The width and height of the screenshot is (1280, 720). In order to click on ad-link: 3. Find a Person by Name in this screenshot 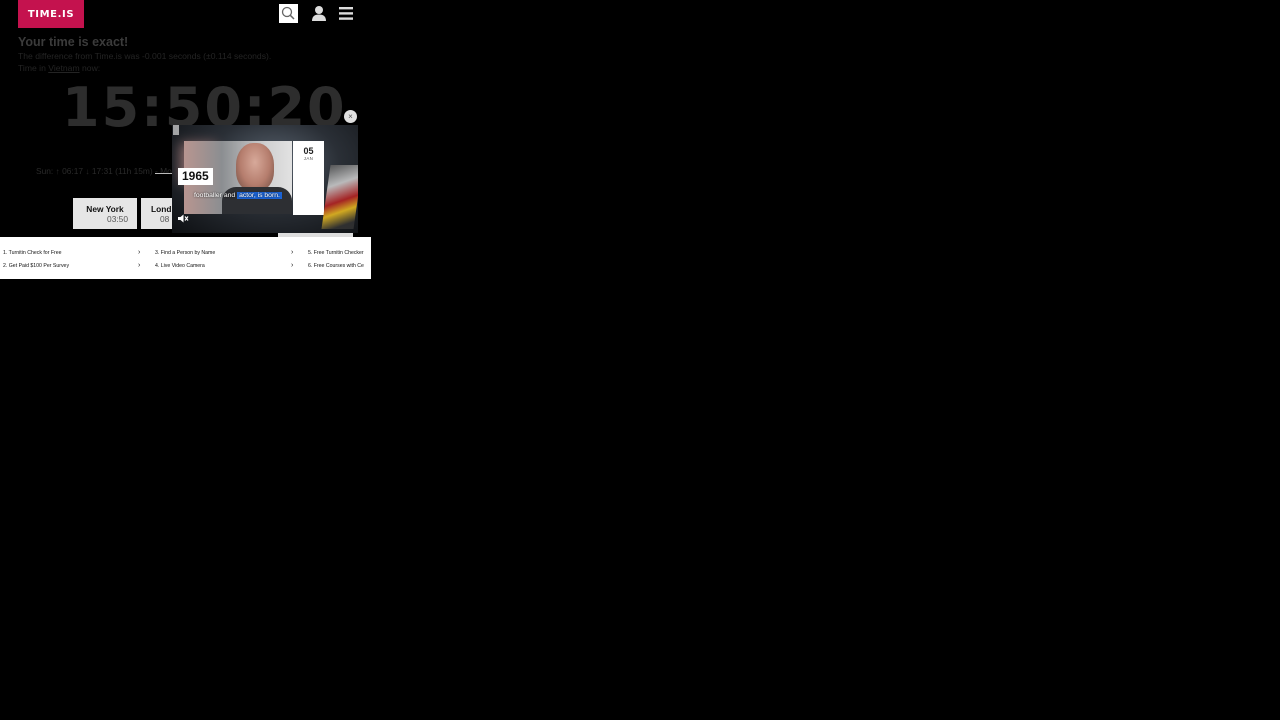, I will do `click(185, 253)`.